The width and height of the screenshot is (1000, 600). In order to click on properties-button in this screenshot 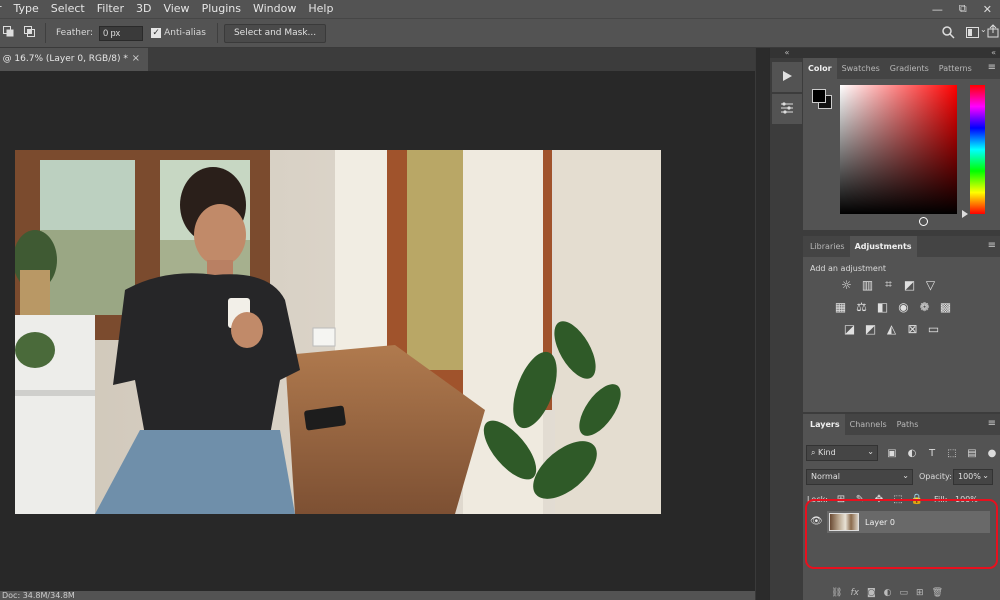, I will do `click(787, 109)`.